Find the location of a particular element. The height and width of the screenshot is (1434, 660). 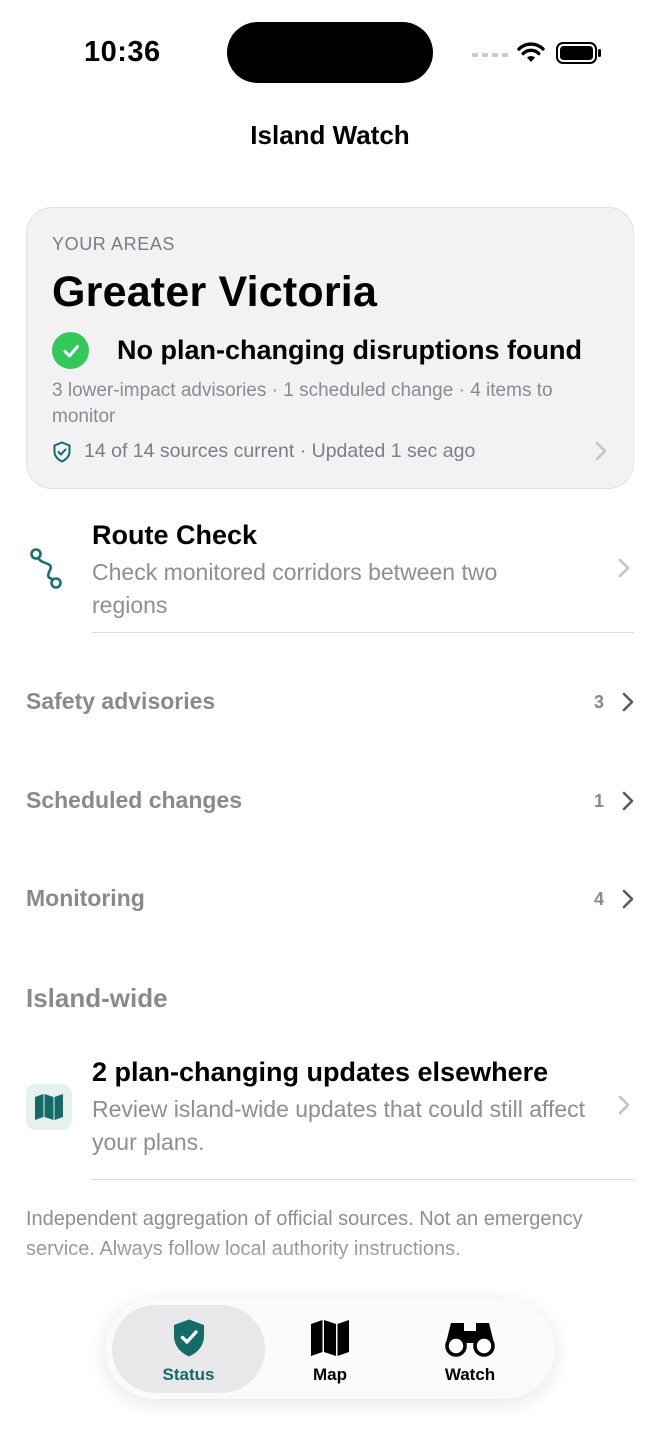

section-count: 4 is located at coordinates (598, 899).